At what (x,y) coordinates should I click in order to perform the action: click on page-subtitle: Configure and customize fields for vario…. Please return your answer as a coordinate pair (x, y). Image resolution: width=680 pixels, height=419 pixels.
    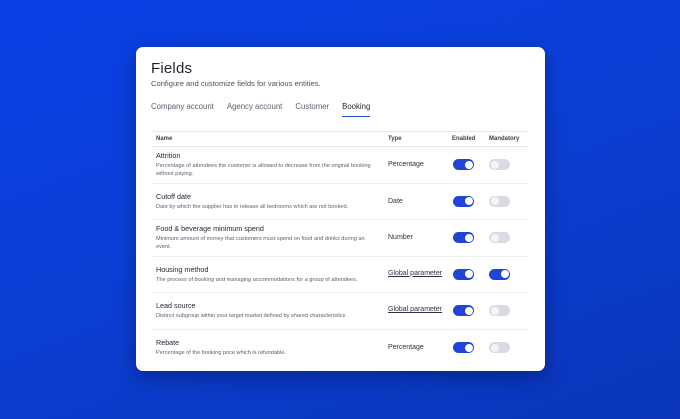
    Looking at the image, I should click on (236, 83).